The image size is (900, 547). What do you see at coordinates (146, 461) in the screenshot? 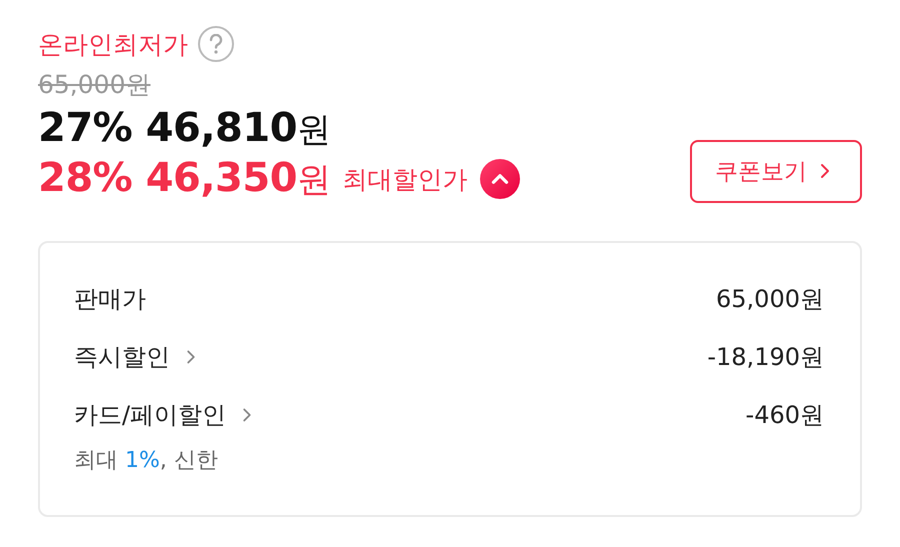
I see `card-benefit-note: 최대 1%, 신한` at bounding box center [146, 461].